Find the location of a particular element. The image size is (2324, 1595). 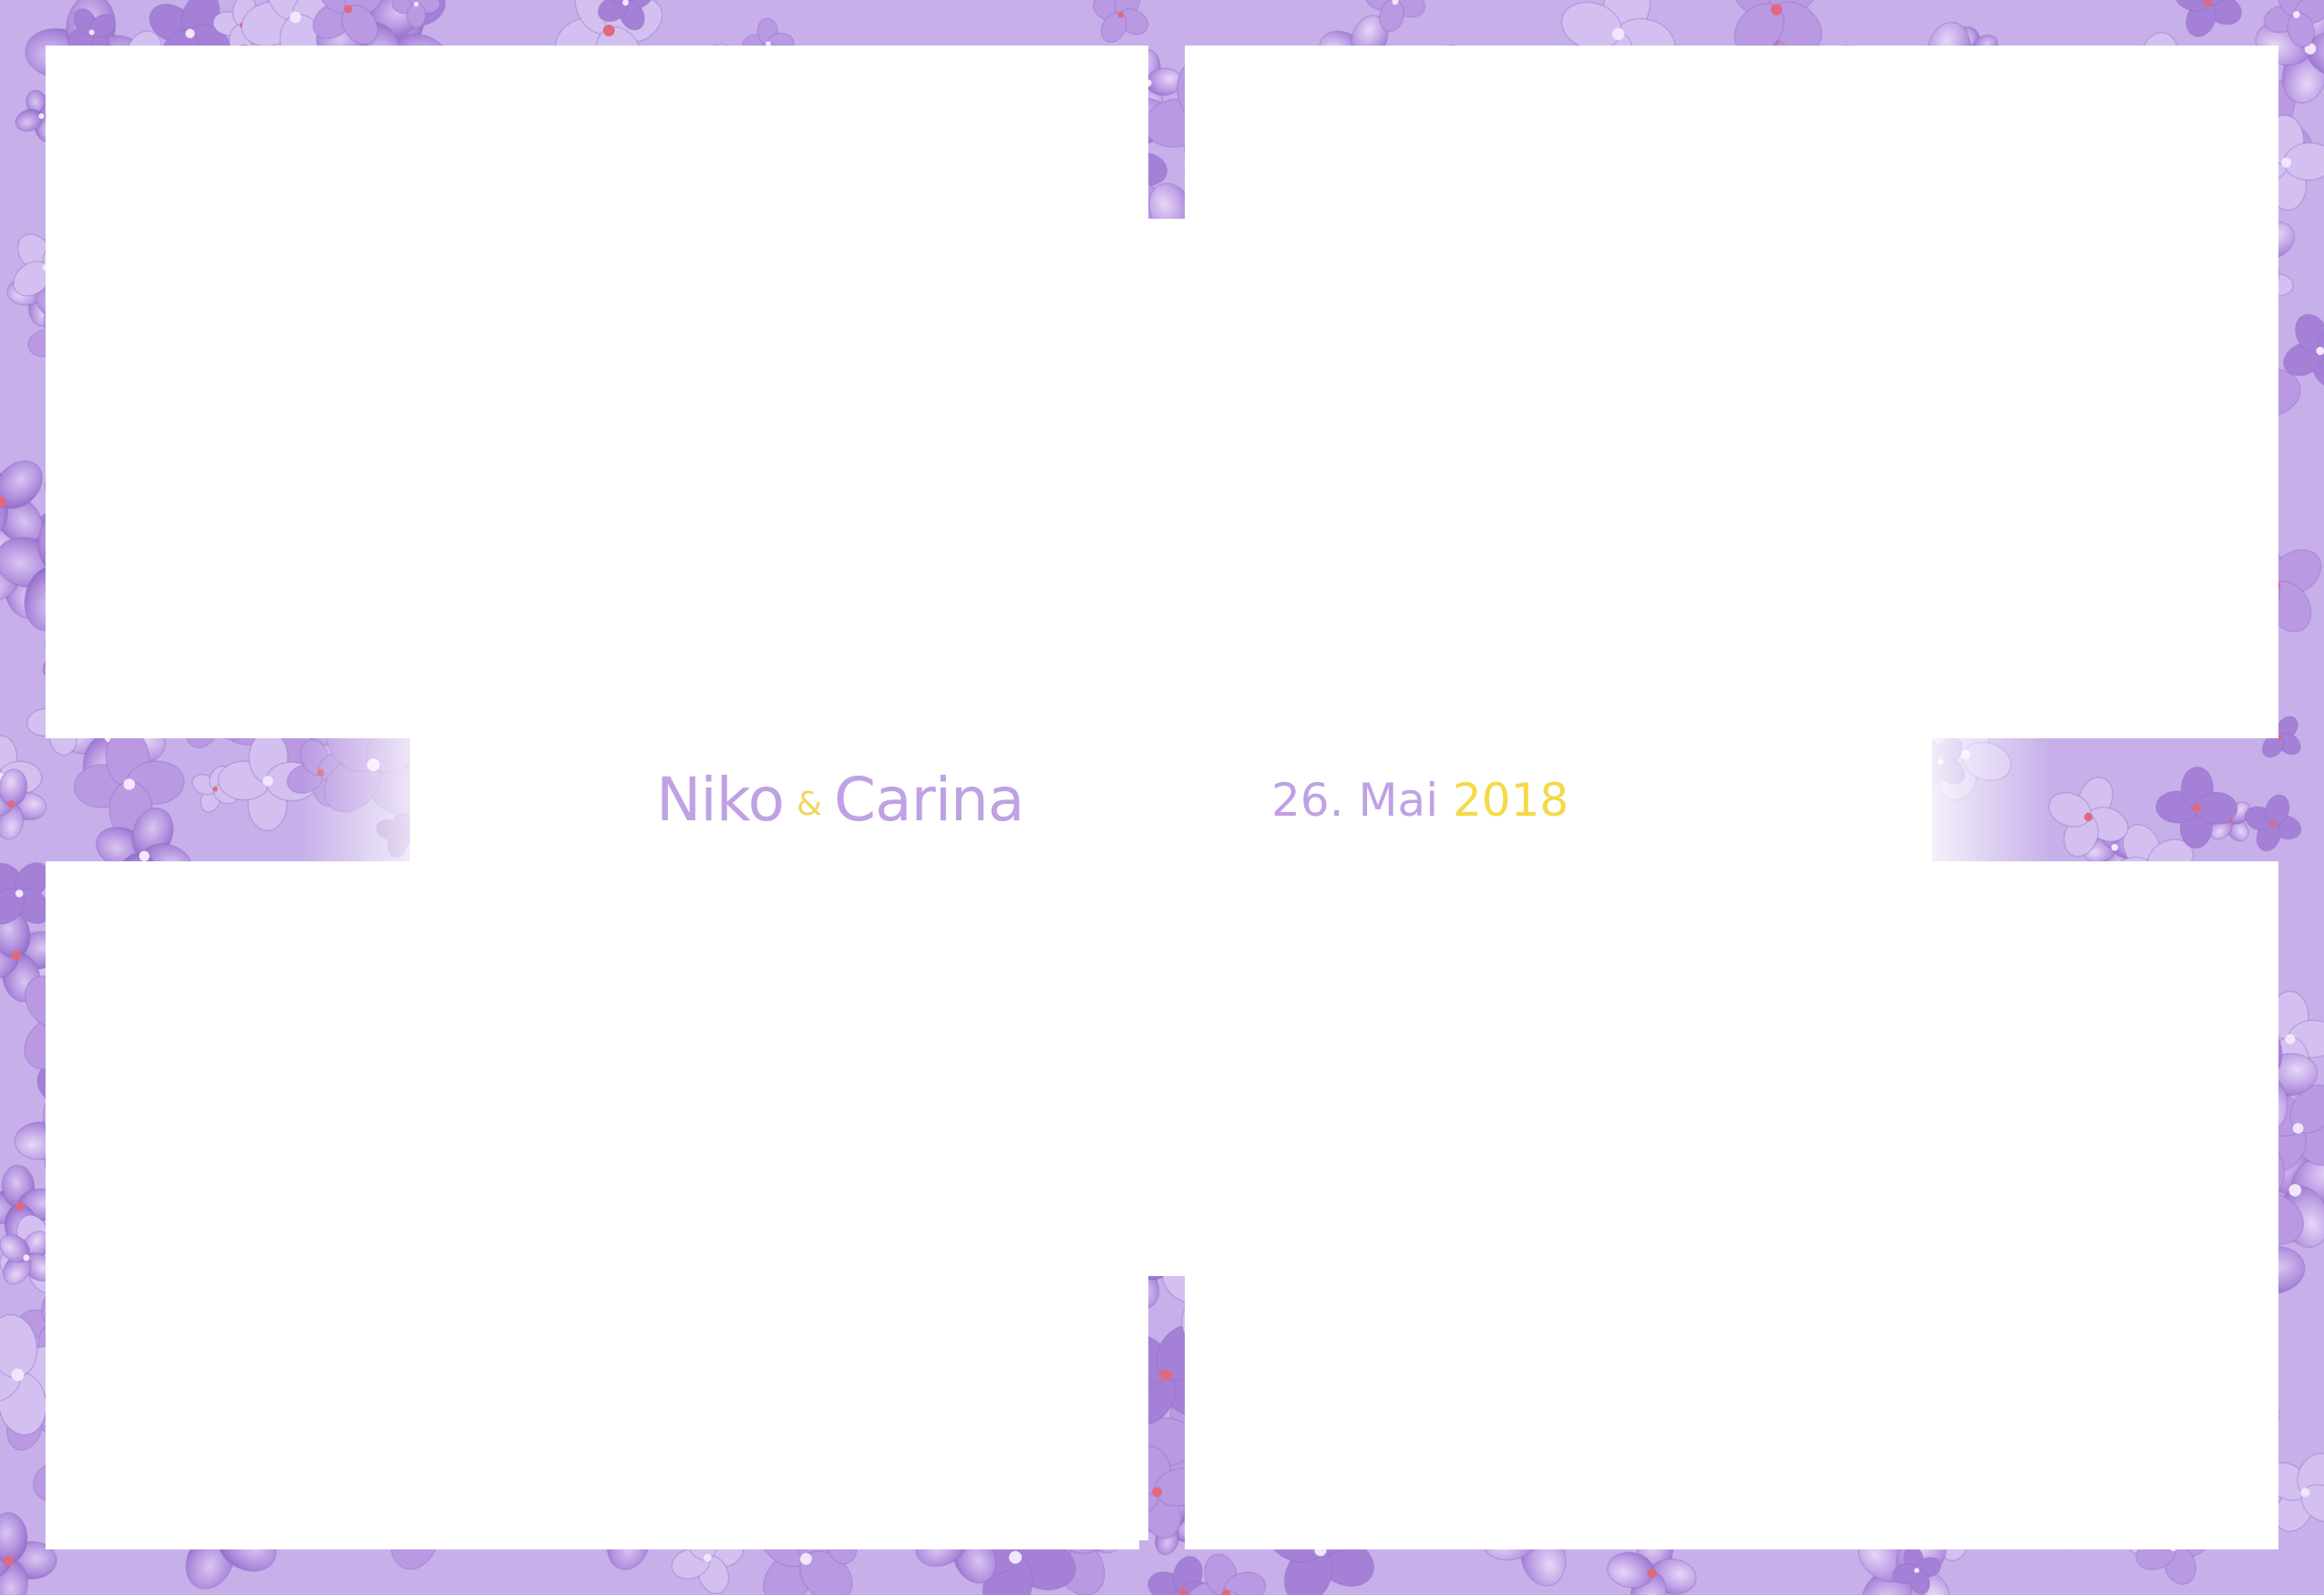

name-1: Niko is located at coordinates (720, 800).